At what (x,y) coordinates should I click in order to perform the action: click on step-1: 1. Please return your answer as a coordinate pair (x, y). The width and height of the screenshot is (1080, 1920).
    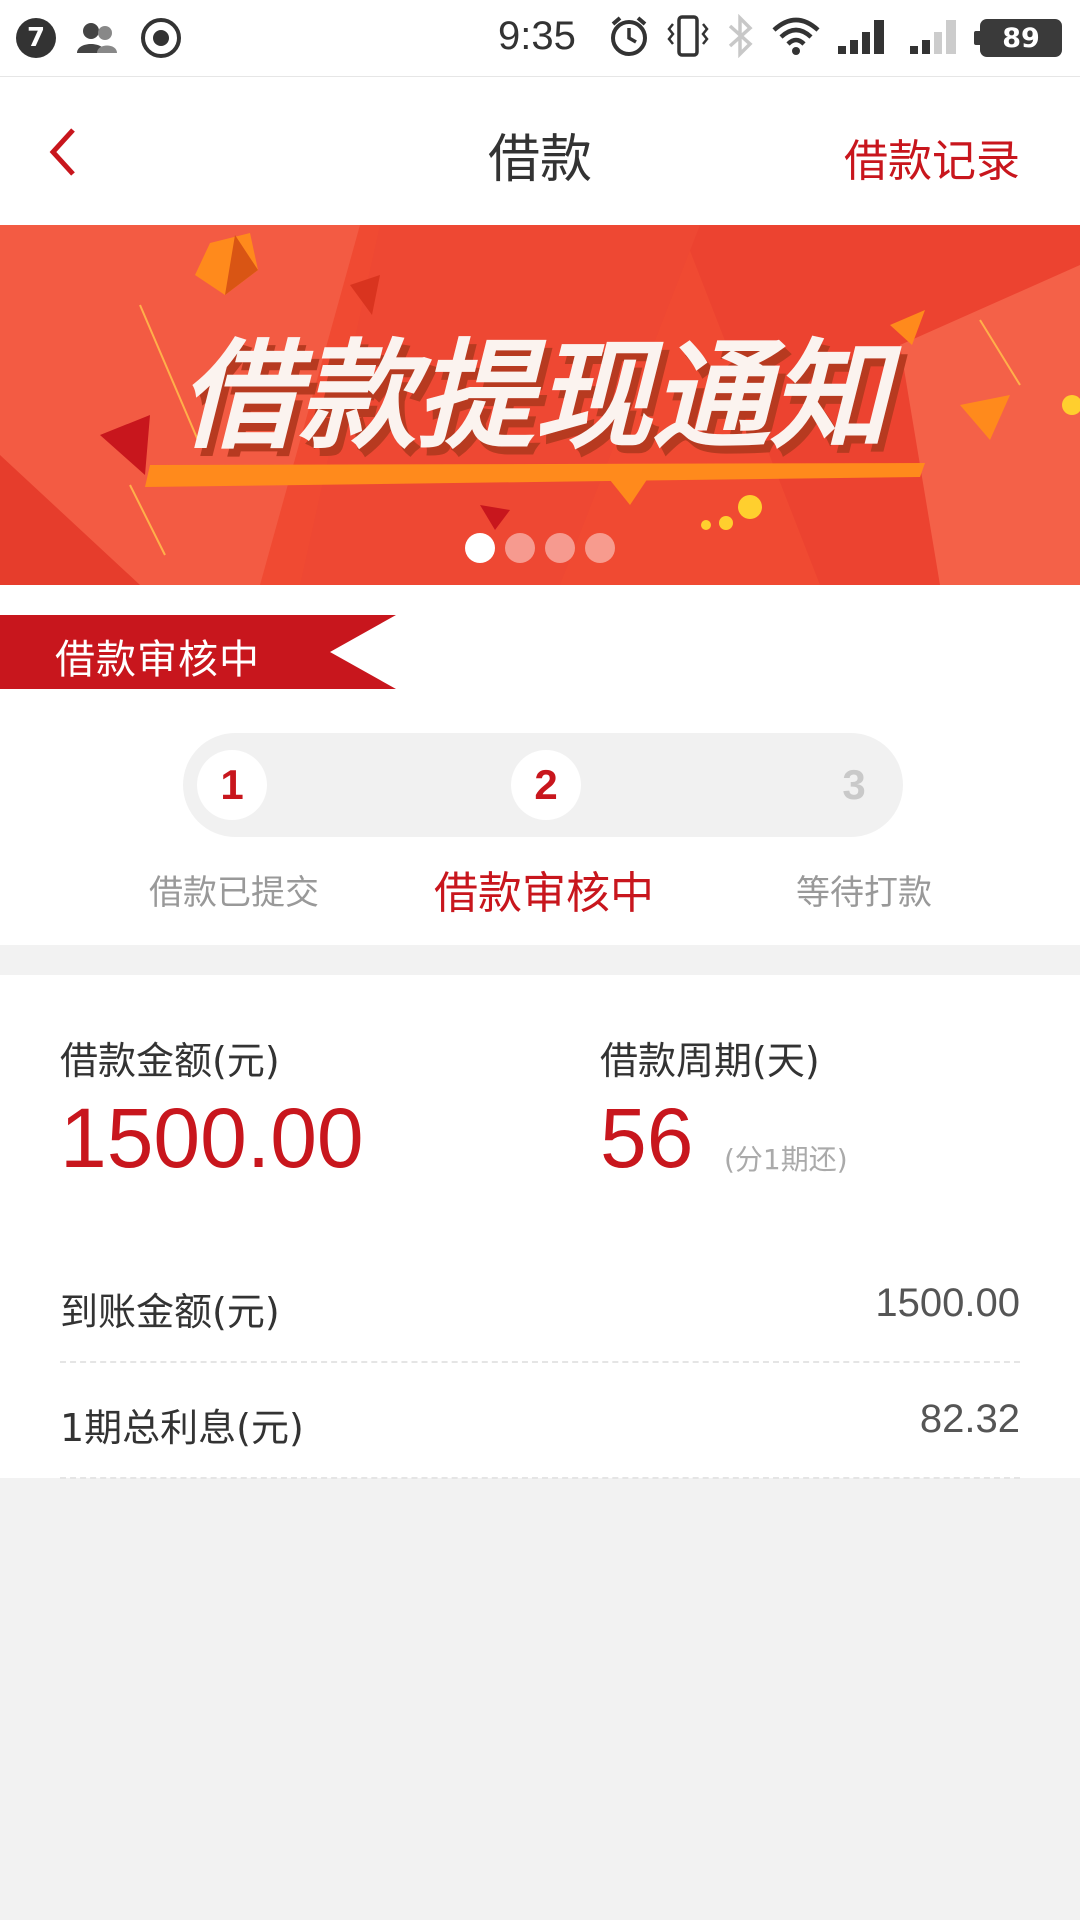
    Looking at the image, I should click on (232, 785).